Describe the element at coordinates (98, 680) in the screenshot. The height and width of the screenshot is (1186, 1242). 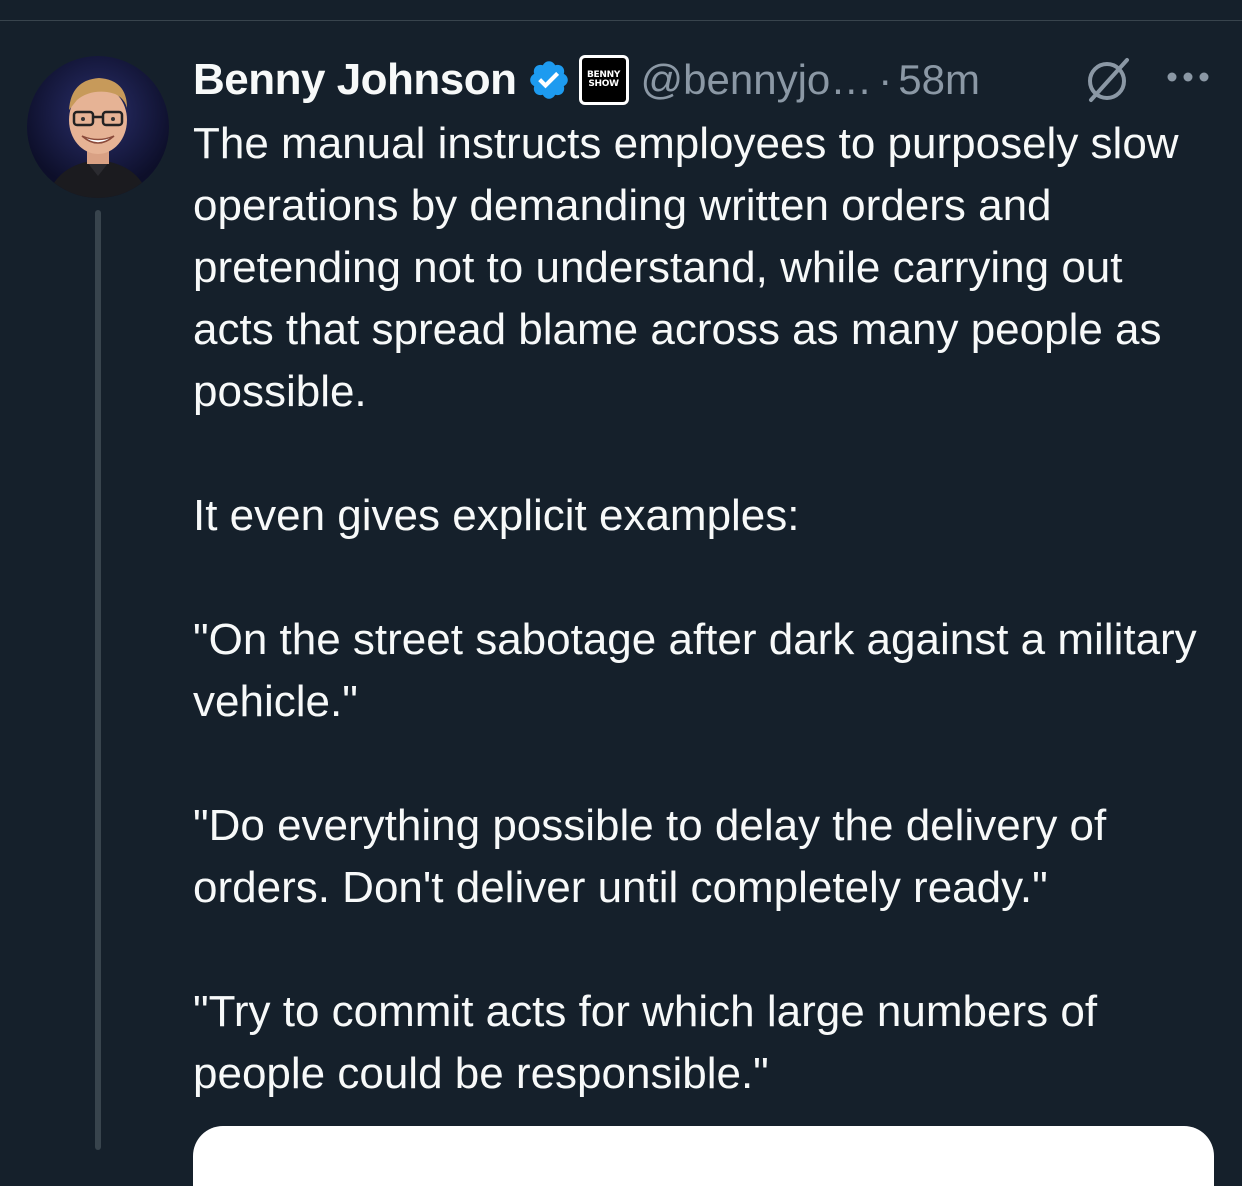
I see `thread-line` at that location.